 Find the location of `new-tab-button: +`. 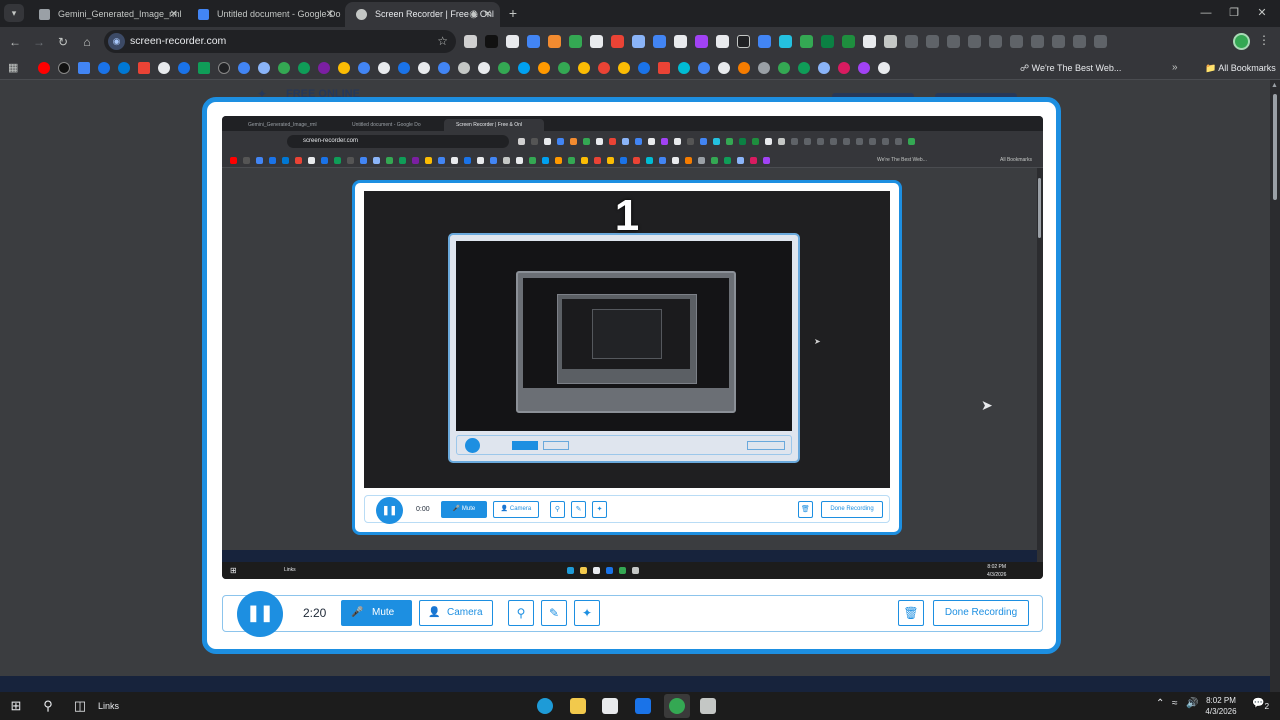

new-tab-button: + is located at coordinates (513, 13).